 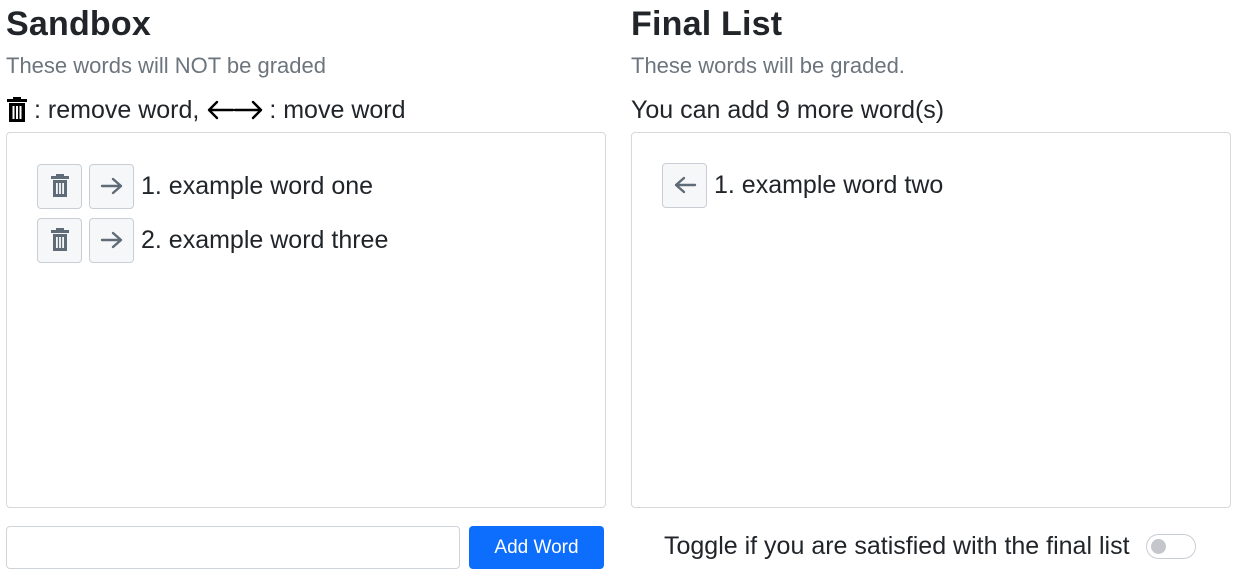 I want to click on legend-move-text: : move word, so click(x=337, y=110).